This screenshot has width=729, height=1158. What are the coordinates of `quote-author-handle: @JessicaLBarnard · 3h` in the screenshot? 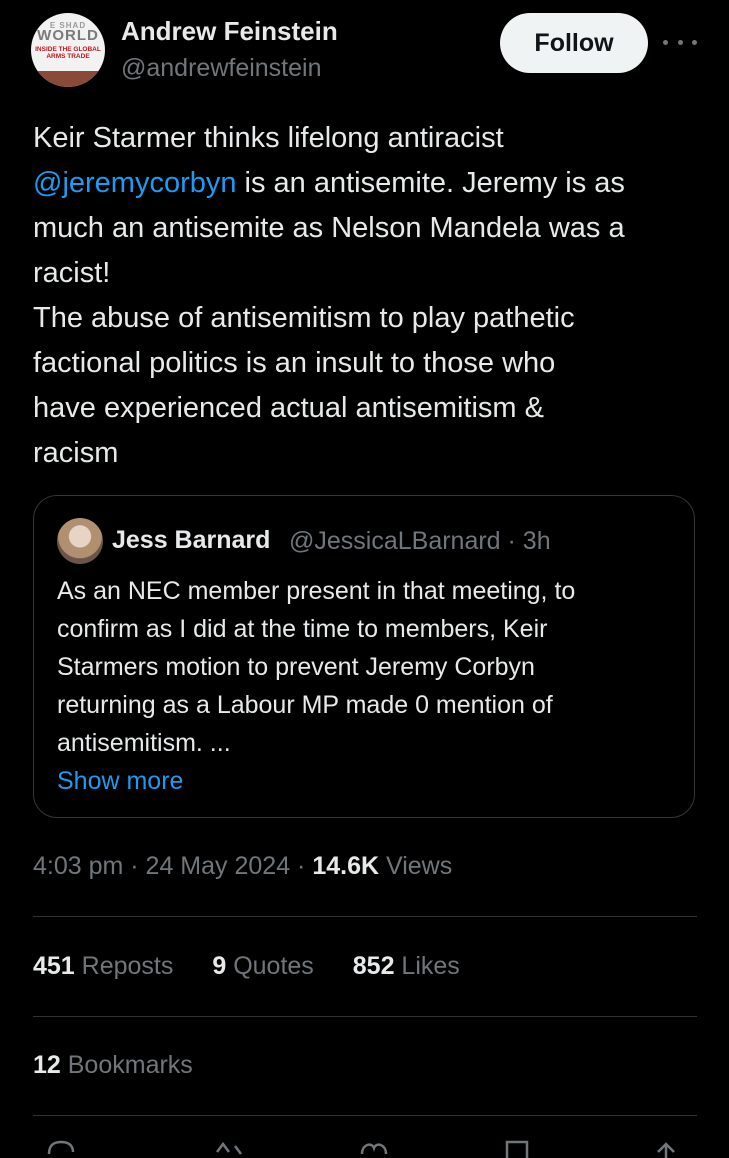 It's located at (420, 541).